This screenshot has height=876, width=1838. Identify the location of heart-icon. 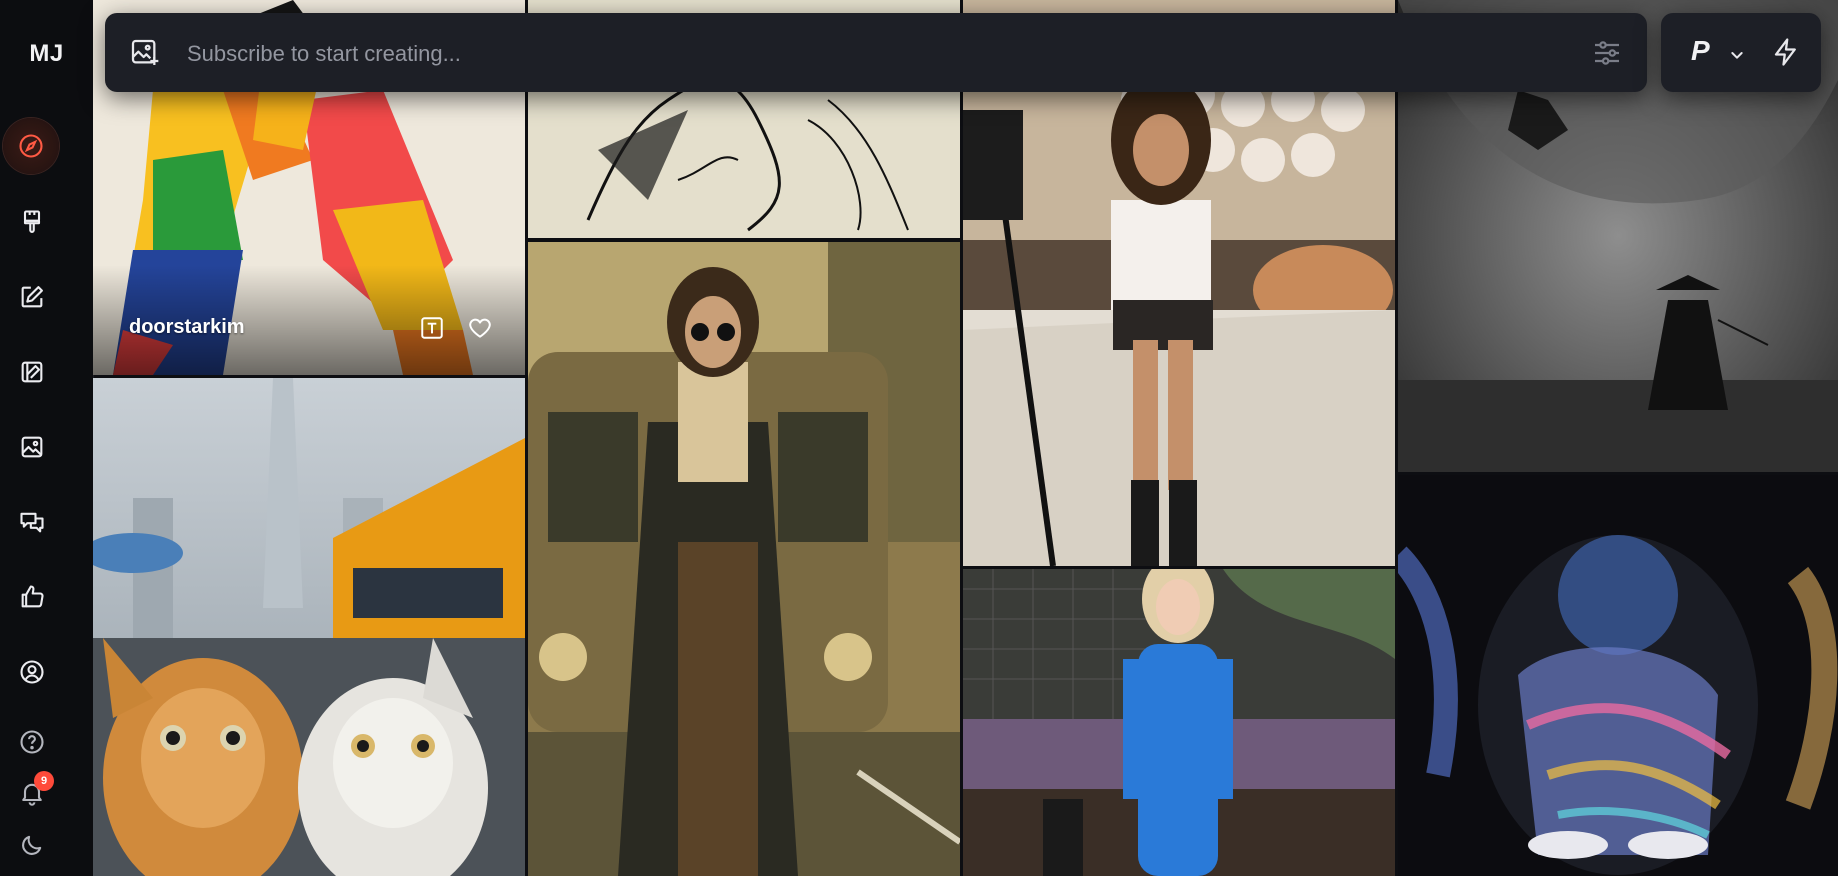
(480, 328).